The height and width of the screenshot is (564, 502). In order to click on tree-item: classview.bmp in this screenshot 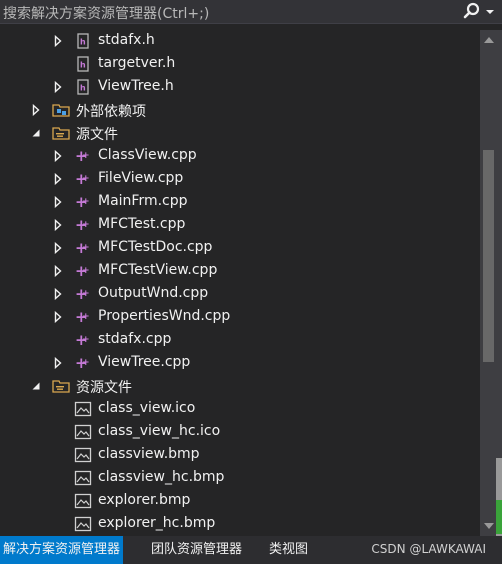, I will do `click(240, 455)`.